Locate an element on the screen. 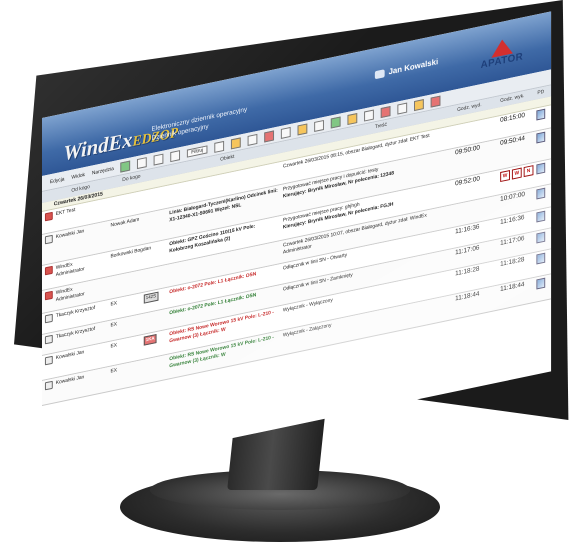 This screenshot has height=554, width=570. menu-narzedzia: Narzędzia is located at coordinates (103, 170).